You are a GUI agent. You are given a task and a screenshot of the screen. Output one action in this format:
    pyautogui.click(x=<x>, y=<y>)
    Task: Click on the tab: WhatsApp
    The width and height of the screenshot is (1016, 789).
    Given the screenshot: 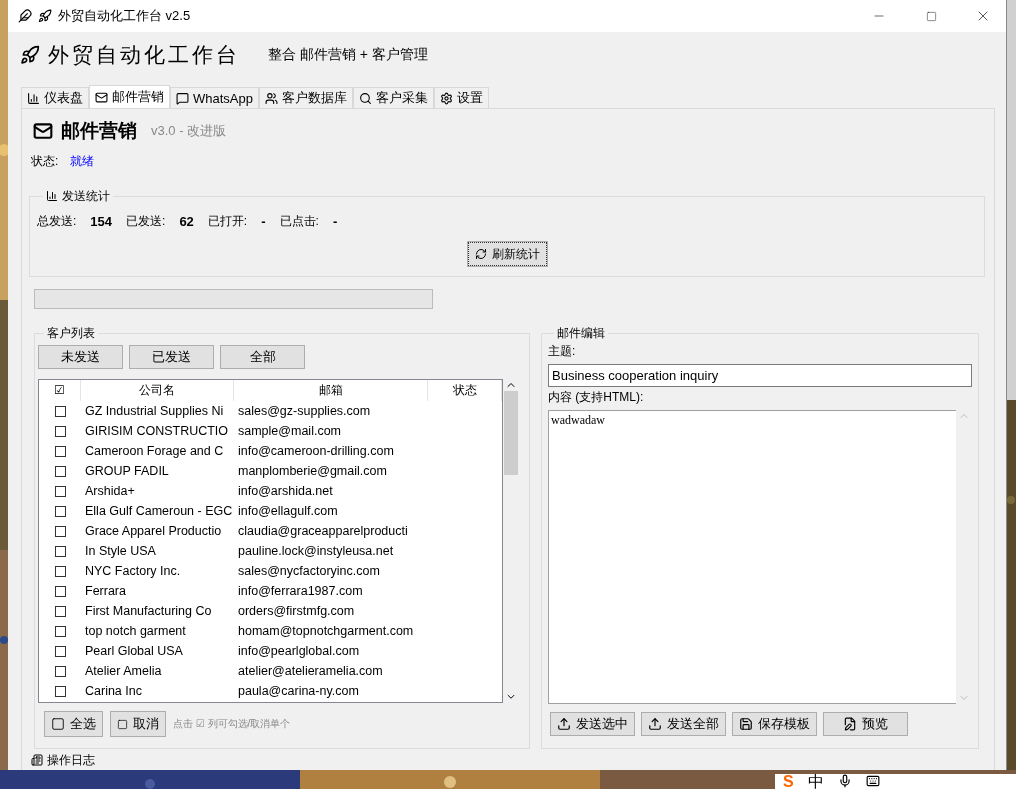 What is the action you would take?
    pyautogui.click(x=214, y=97)
    